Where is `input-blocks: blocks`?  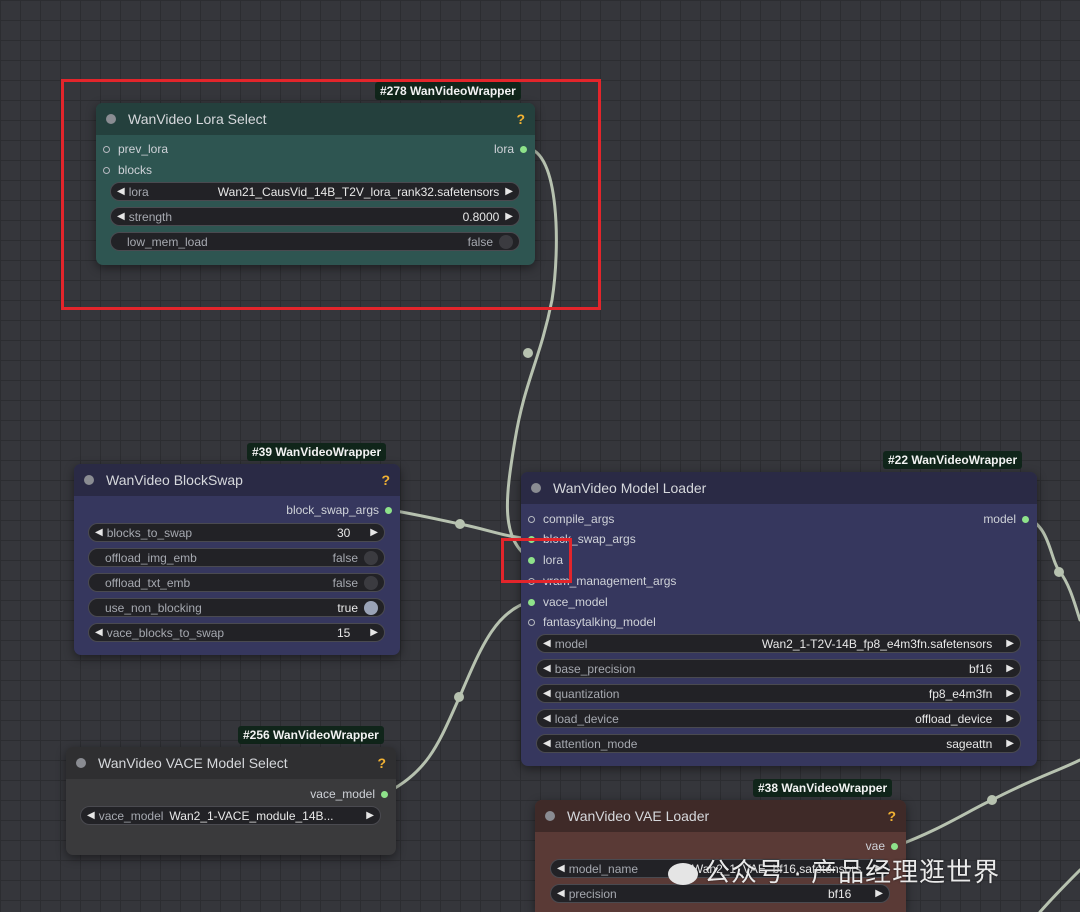
input-blocks: blocks is located at coordinates (127, 170).